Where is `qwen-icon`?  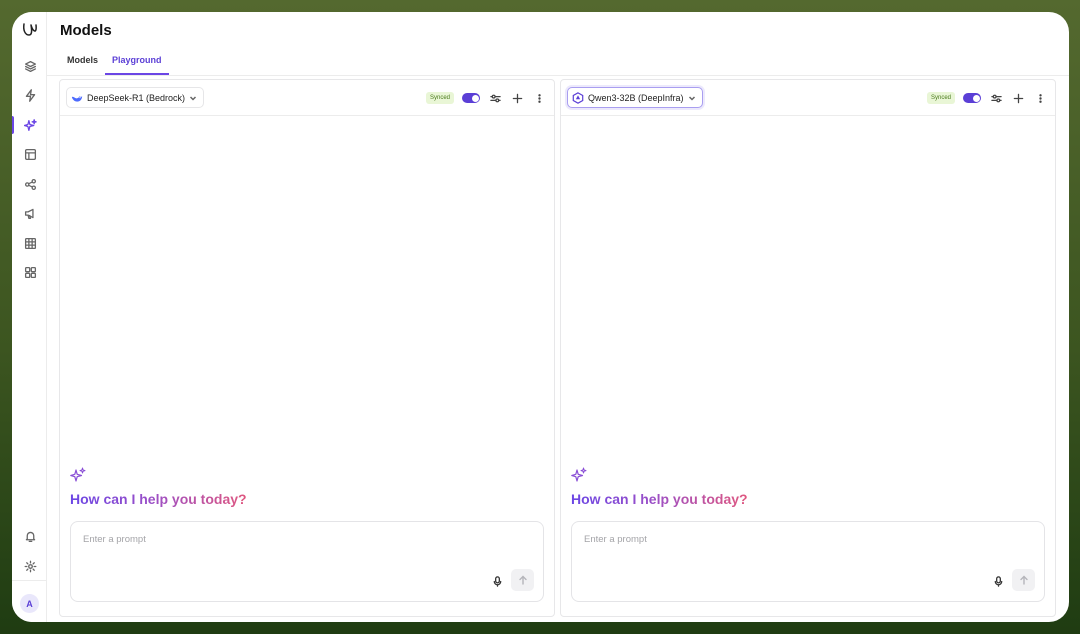
qwen-icon is located at coordinates (578, 97).